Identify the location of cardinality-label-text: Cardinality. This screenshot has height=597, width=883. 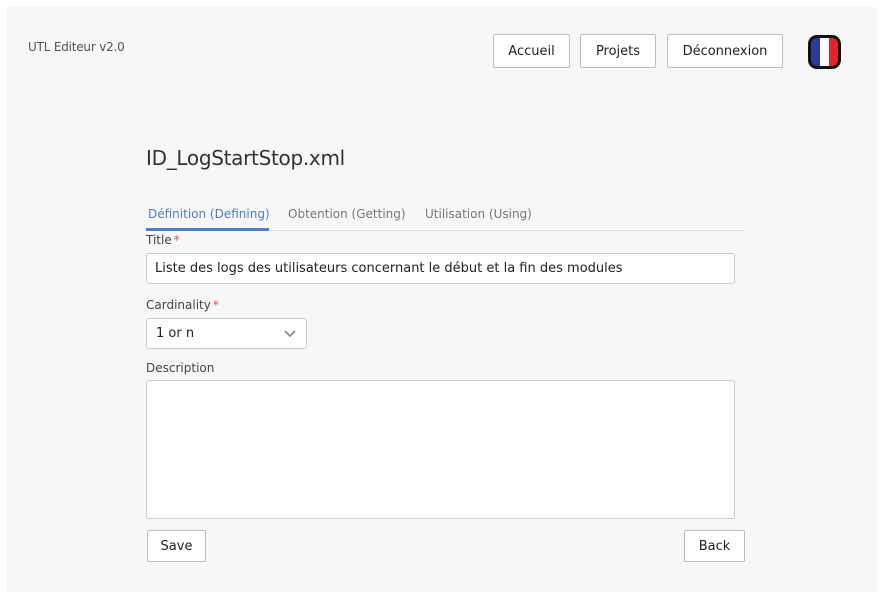
(178, 305).